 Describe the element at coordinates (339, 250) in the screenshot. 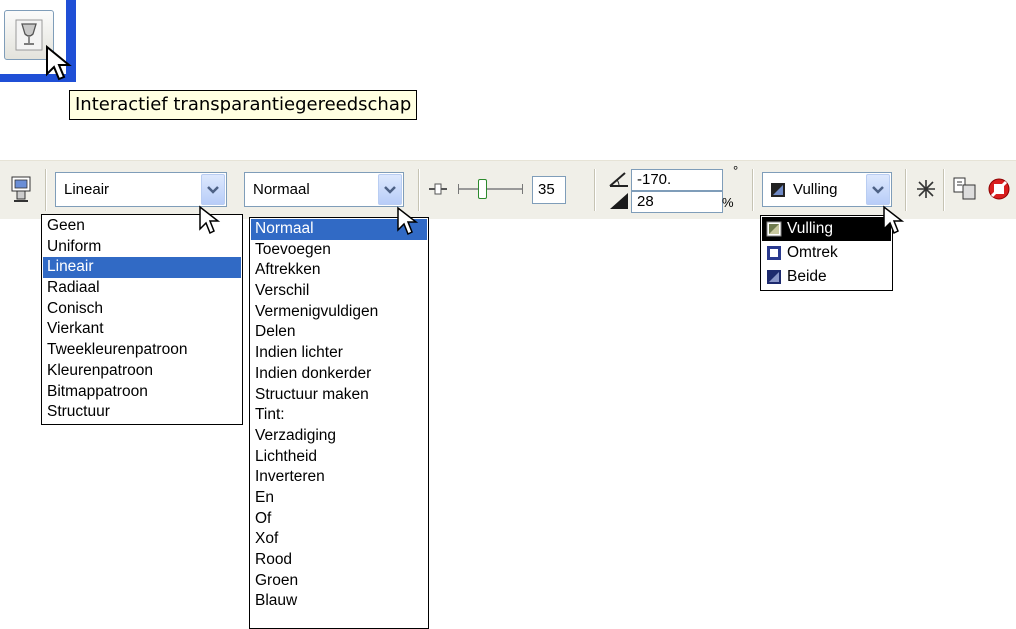

I see `list-item: Toevoegen` at that location.